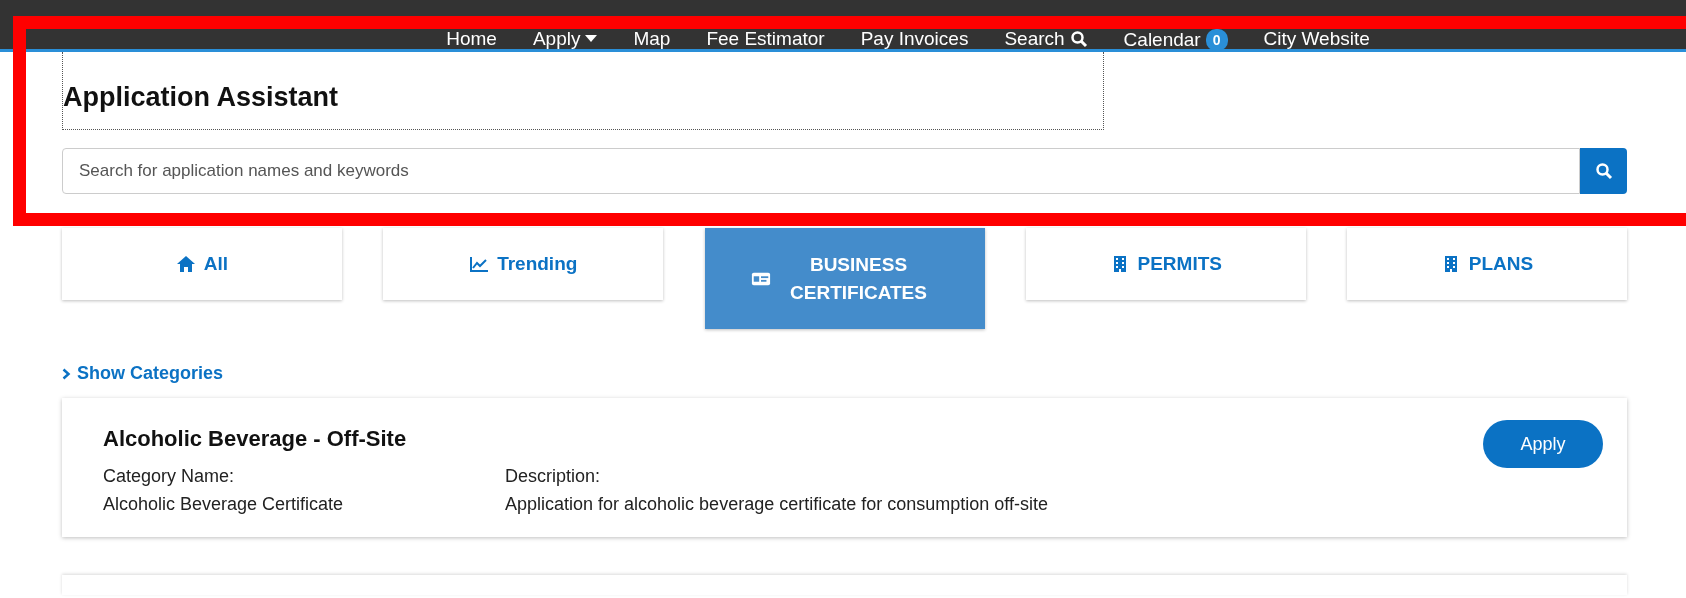  Describe the element at coordinates (1165, 264) in the screenshot. I see `category-tab: PERMITS` at that location.